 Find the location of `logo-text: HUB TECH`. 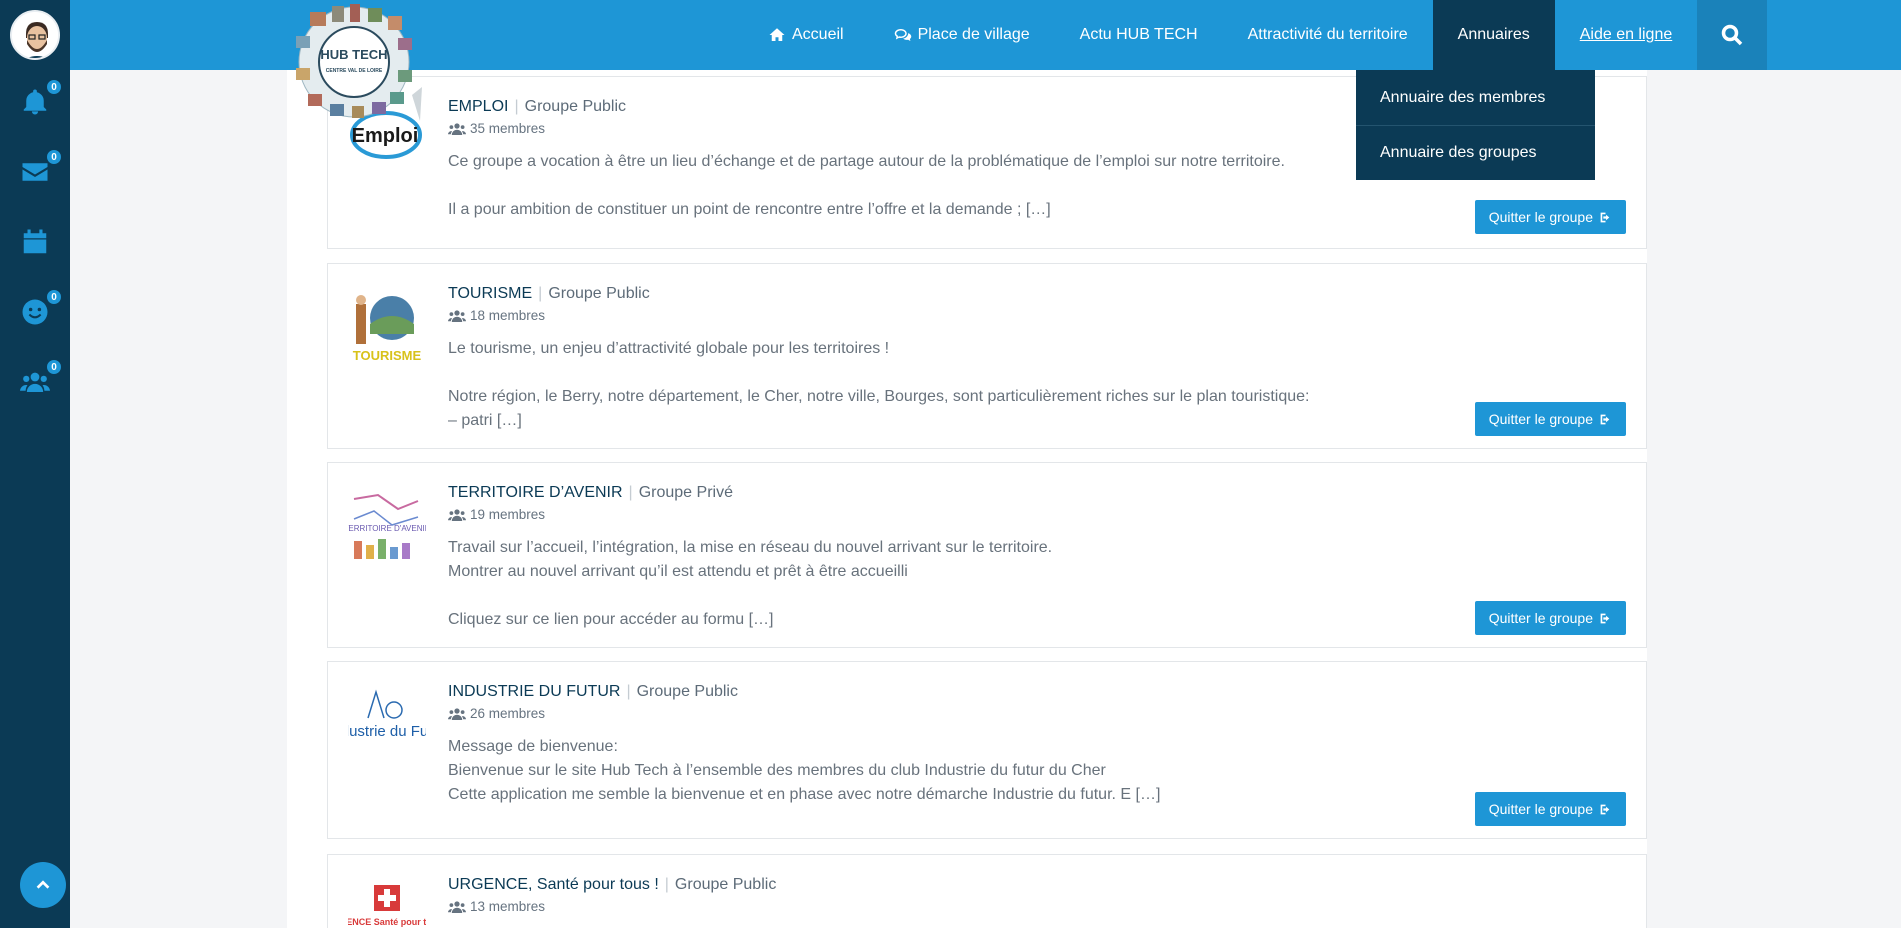

logo-text: HUB TECH is located at coordinates (353, 54).